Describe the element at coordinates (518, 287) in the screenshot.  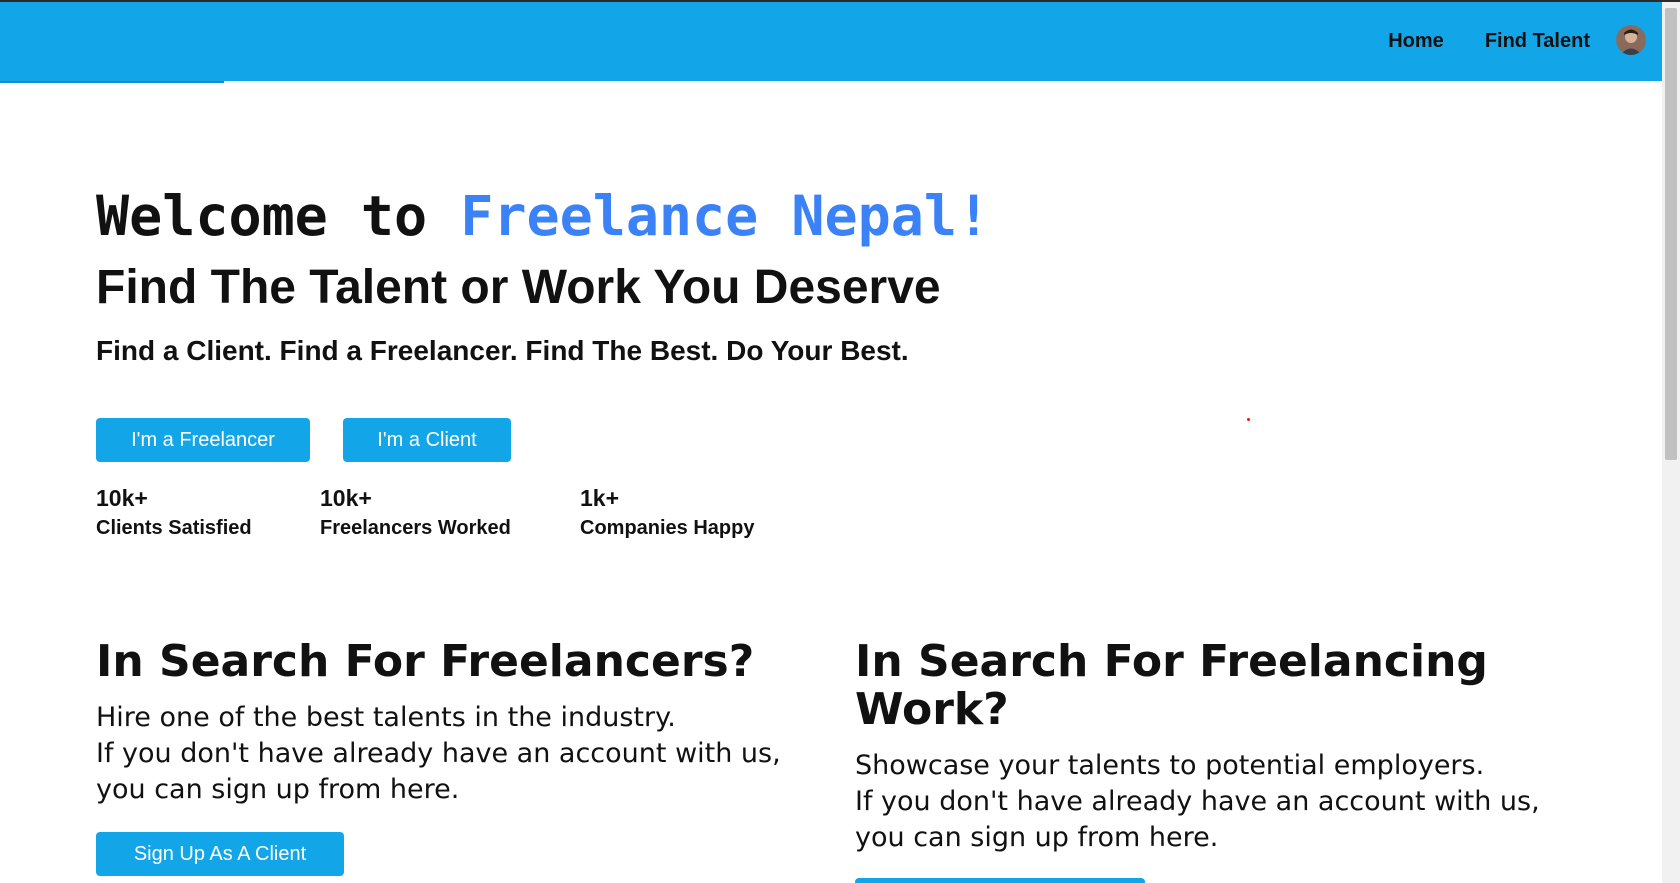
I see `hero-headline: Find The Talent or Work You Deserve` at that location.